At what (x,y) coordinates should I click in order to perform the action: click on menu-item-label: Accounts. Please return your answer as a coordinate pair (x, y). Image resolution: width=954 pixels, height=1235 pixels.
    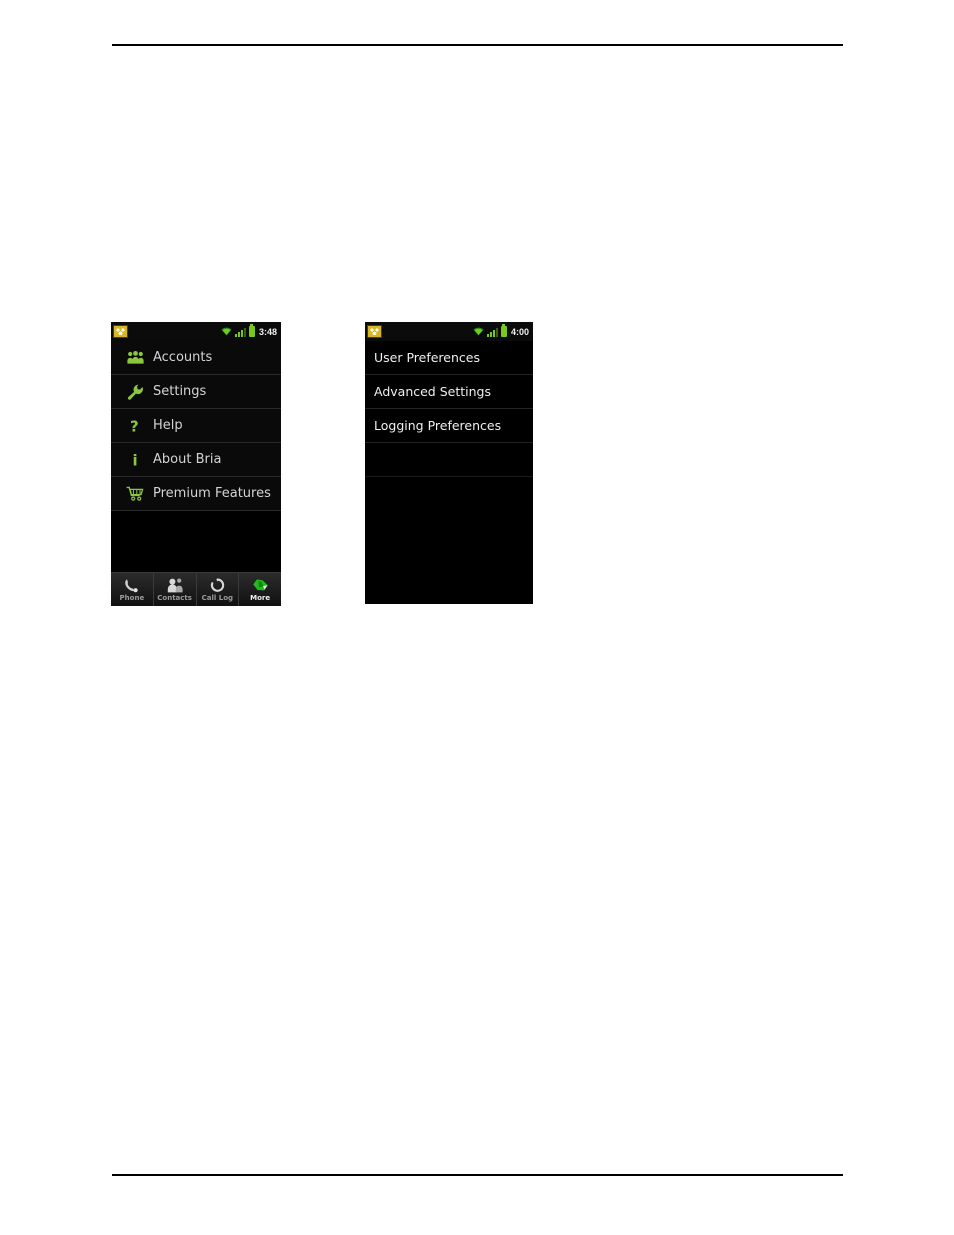
    Looking at the image, I should click on (183, 357).